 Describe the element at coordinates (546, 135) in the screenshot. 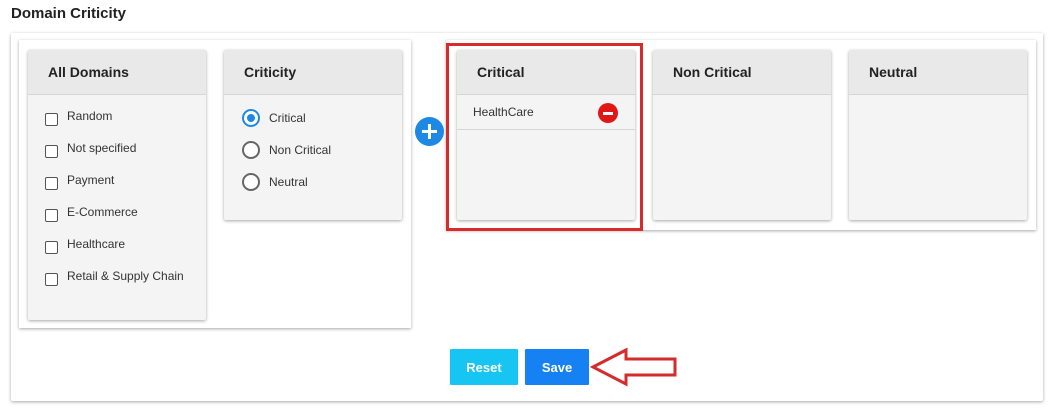

I see `critical-card: Critical HealthCare` at that location.